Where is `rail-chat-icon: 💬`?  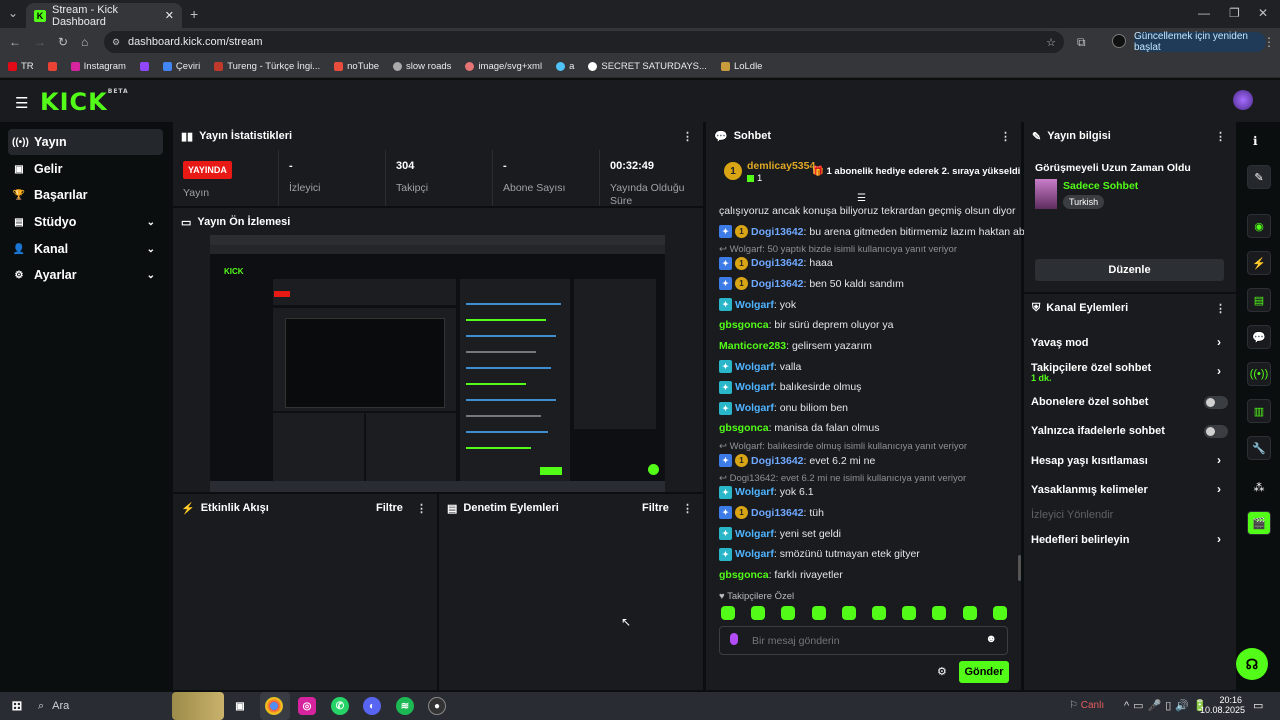 rail-chat-icon: 💬 is located at coordinates (1259, 337).